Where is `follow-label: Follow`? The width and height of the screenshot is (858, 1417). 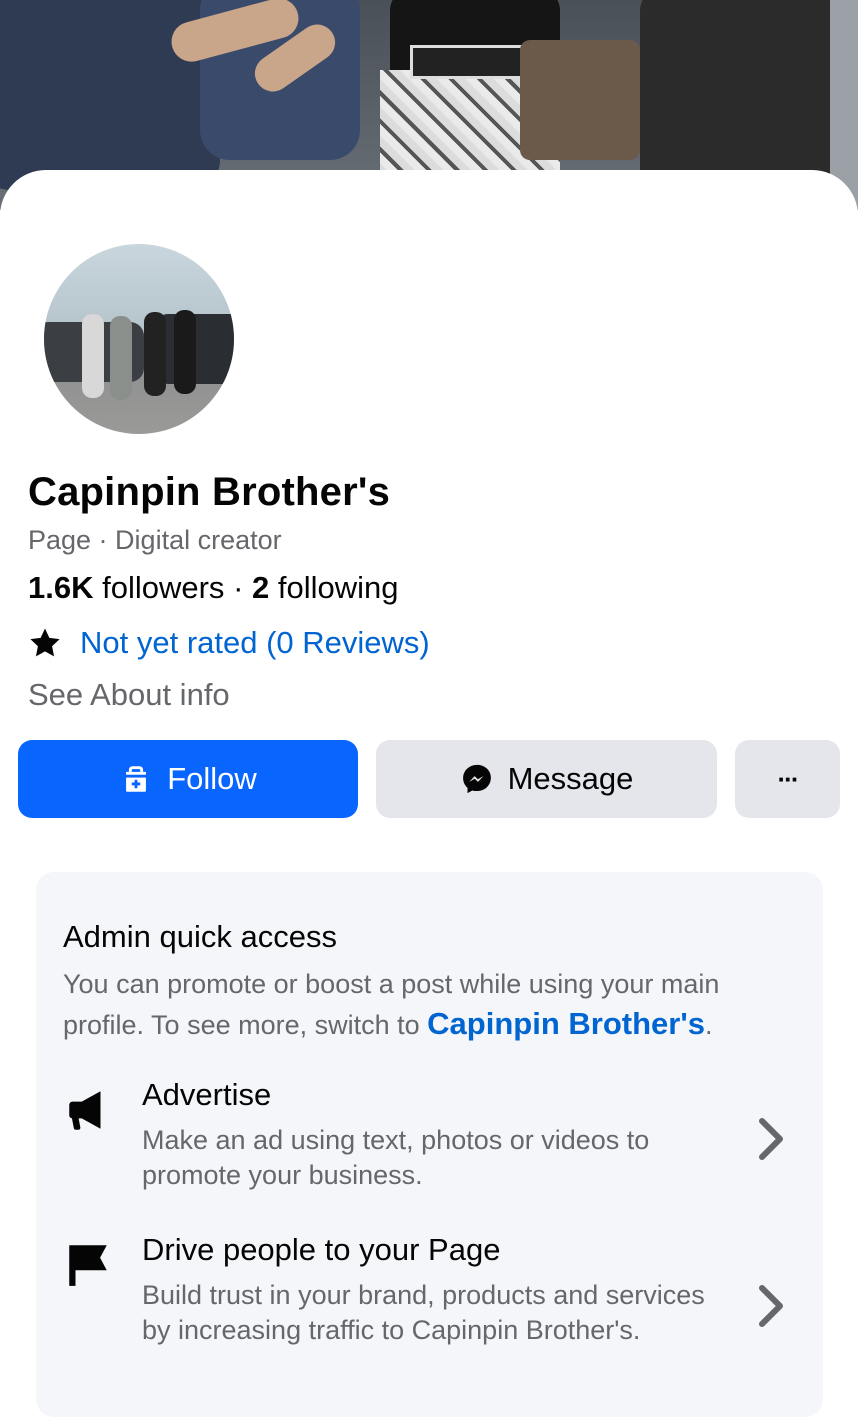 follow-label: Follow is located at coordinates (212, 778).